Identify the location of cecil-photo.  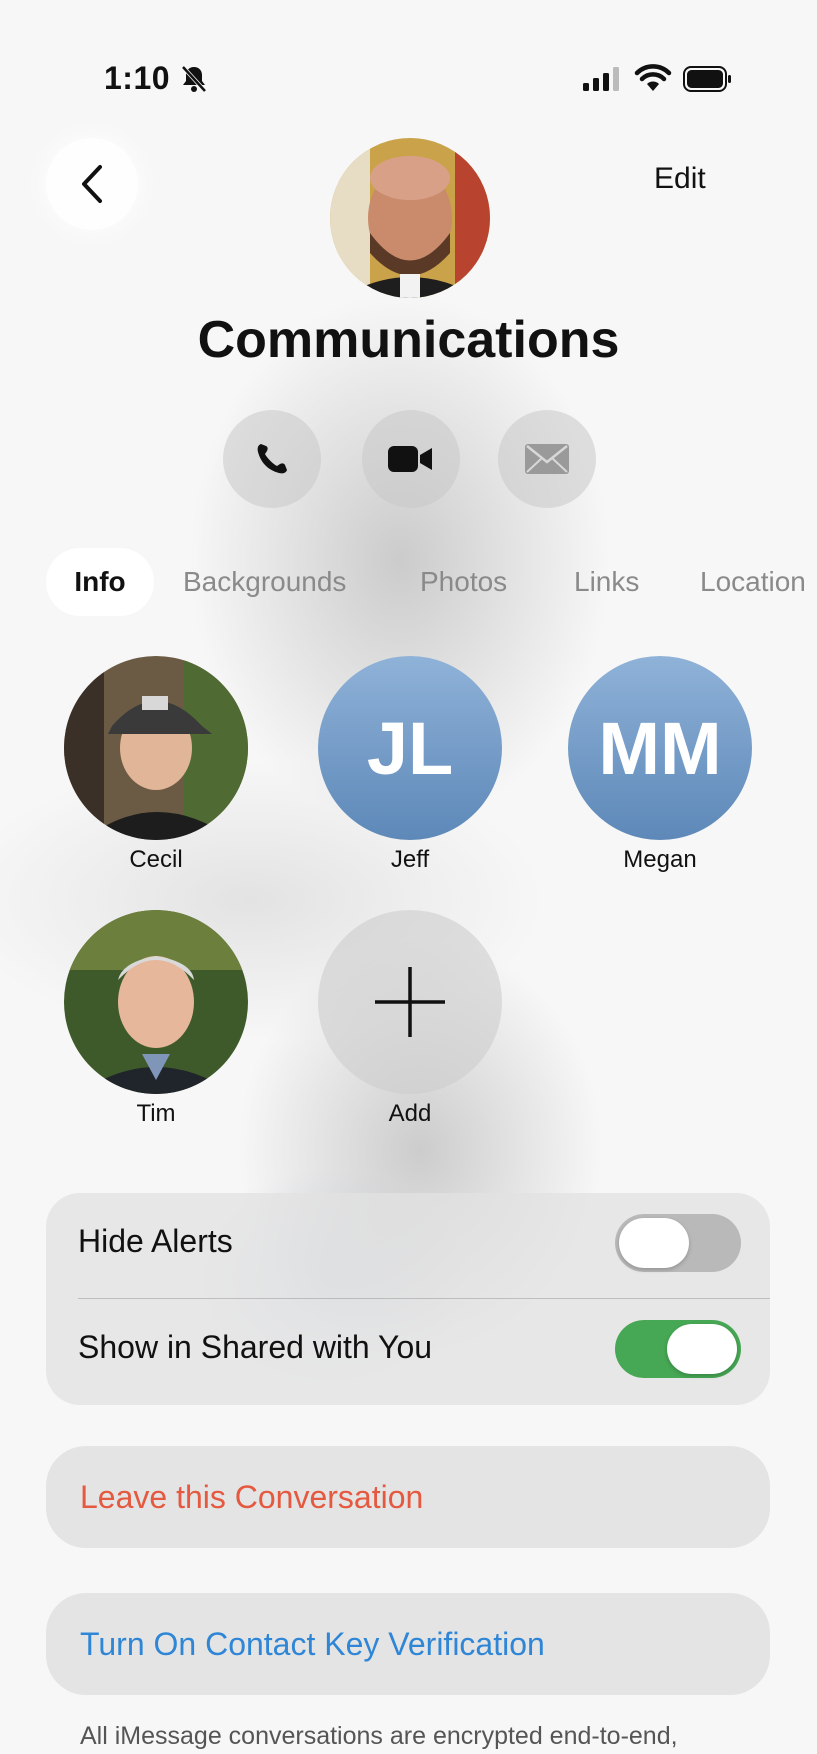
(156, 748).